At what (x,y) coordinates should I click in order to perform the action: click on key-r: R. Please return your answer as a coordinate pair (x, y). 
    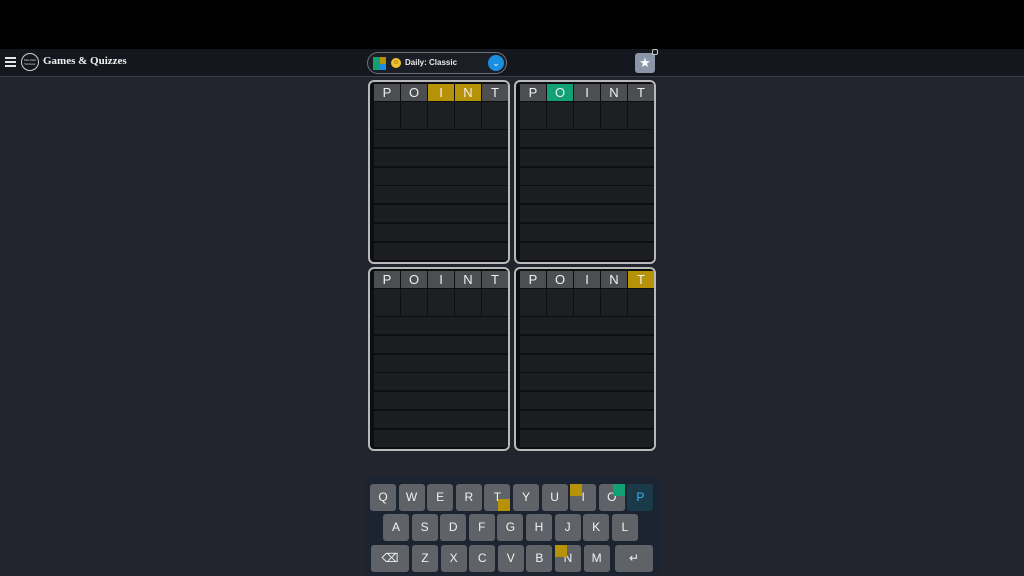
    Looking at the image, I should click on (468, 497).